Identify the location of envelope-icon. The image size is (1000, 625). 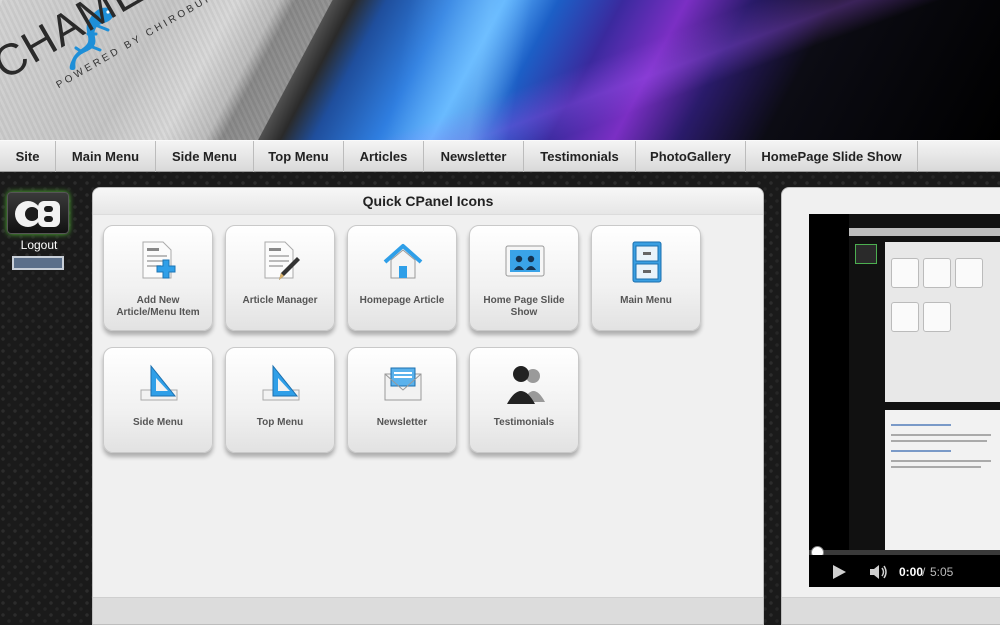
(403, 384).